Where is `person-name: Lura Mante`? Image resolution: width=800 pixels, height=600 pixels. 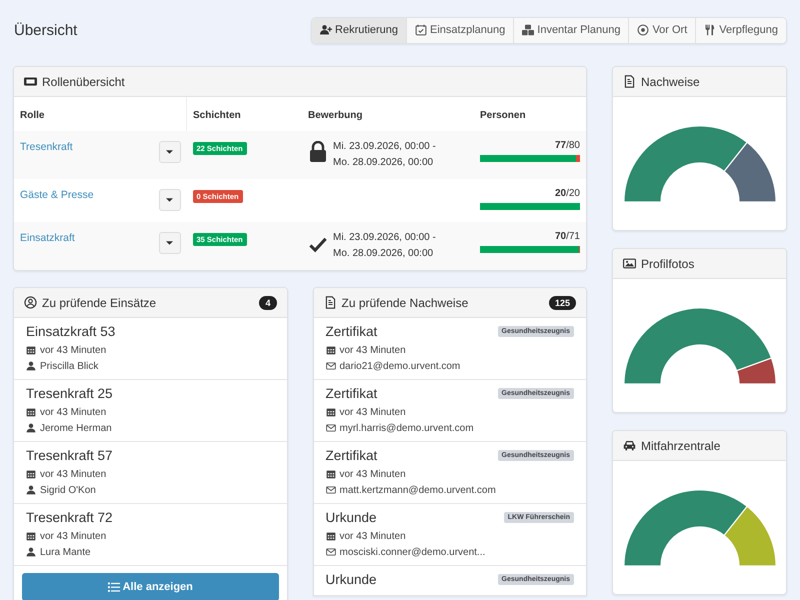 person-name: Lura Mante is located at coordinates (65, 552).